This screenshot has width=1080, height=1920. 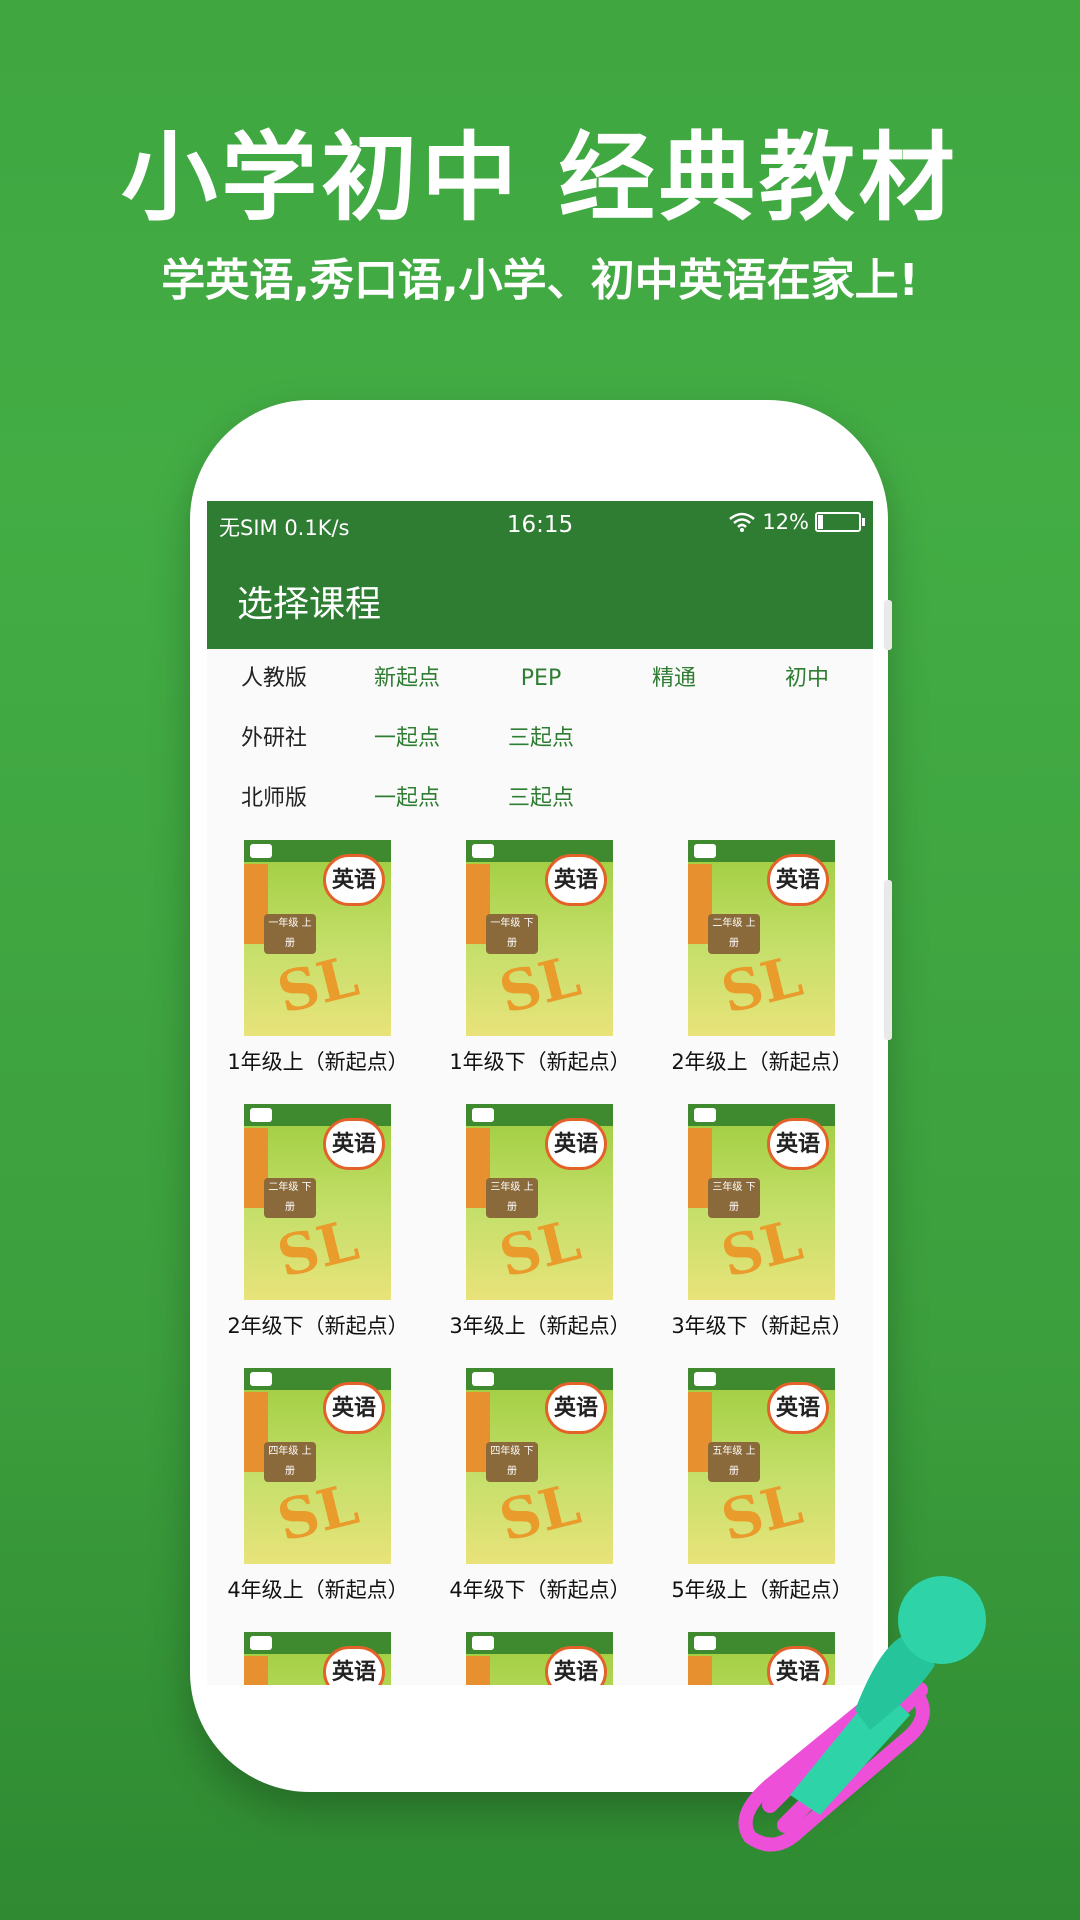 What do you see at coordinates (674, 679) in the screenshot?
I see `filter-option: 精通` at bounding box center [674, 679].